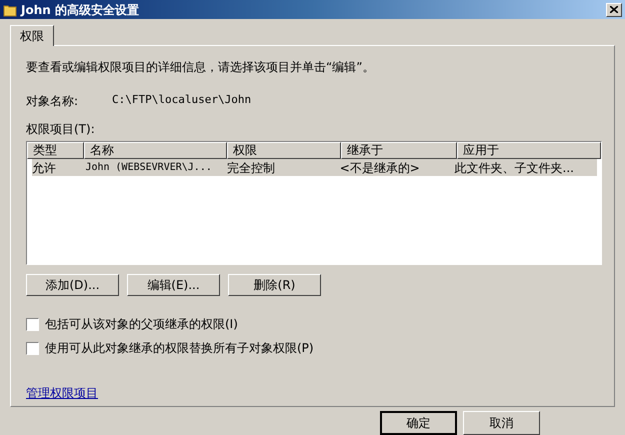 The width and height of the screenshot is (625, 435). Describe the element at coordinates (399, 150) in the screenshot. I see `column-header: 继承于` at that location.